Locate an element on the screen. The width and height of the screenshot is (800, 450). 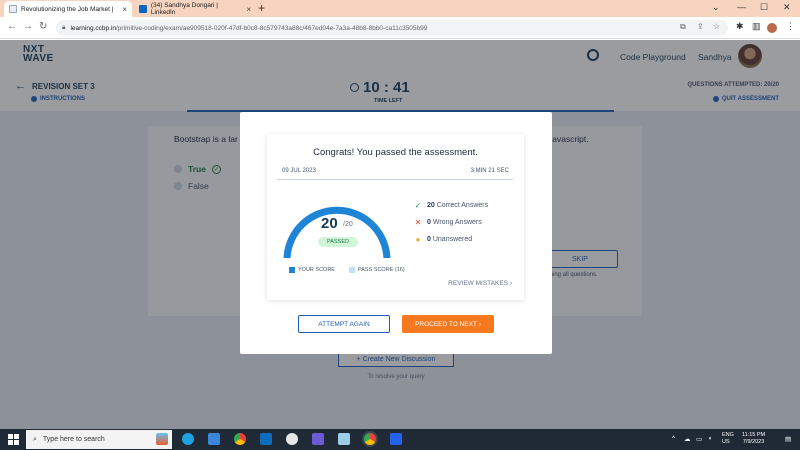
back-icon: ← is located at coordinates (12, 26).